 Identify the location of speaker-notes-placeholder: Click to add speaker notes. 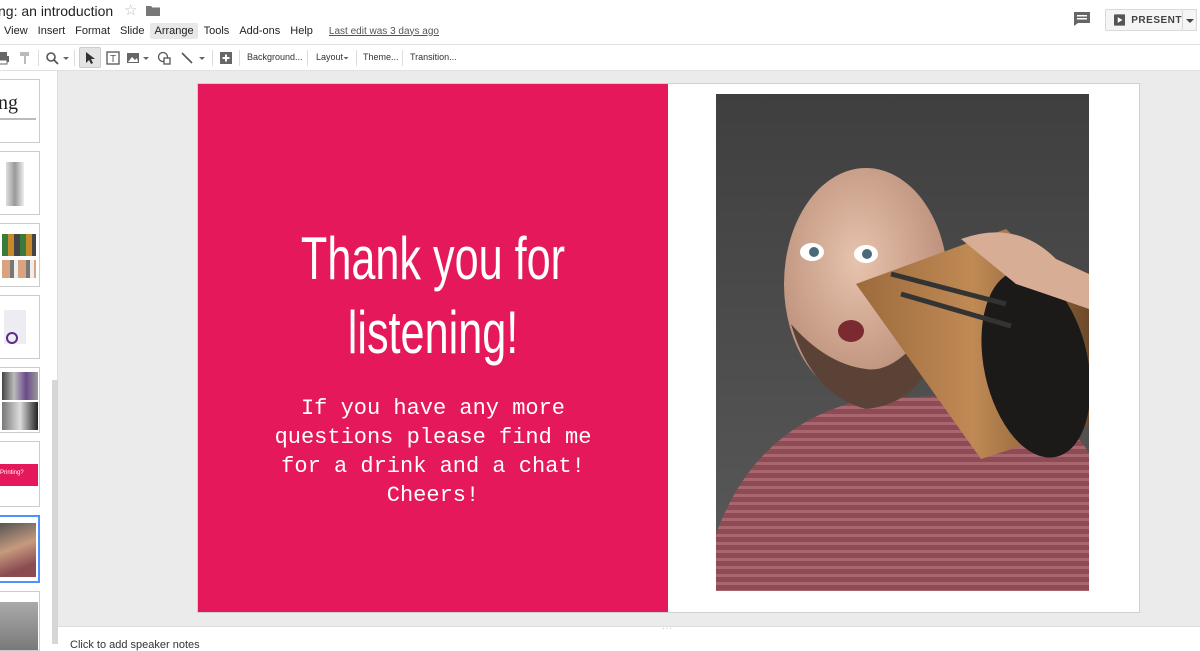
(135, 645).